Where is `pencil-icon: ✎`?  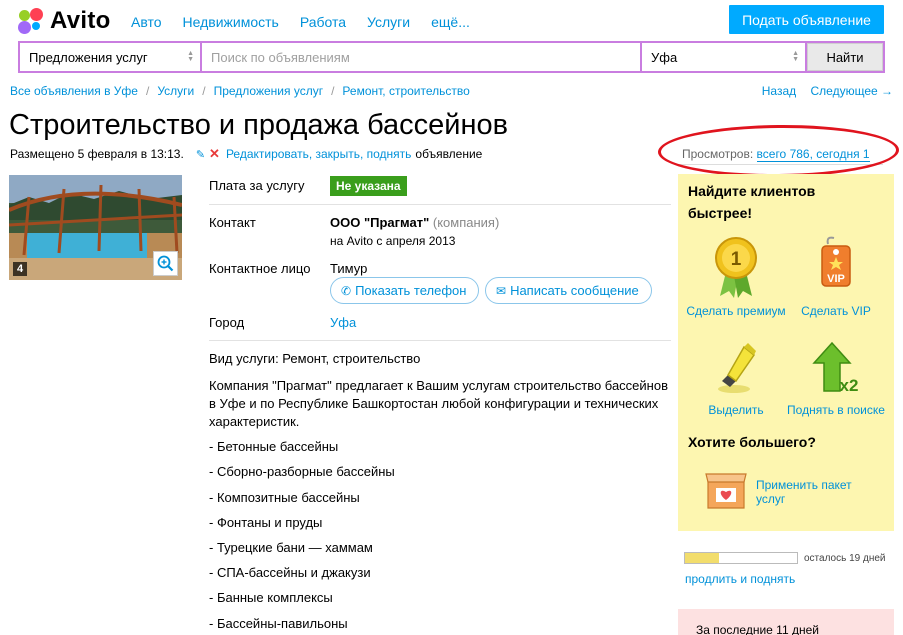
pencil-icon: ✎ is located at coordinates (200, 154).